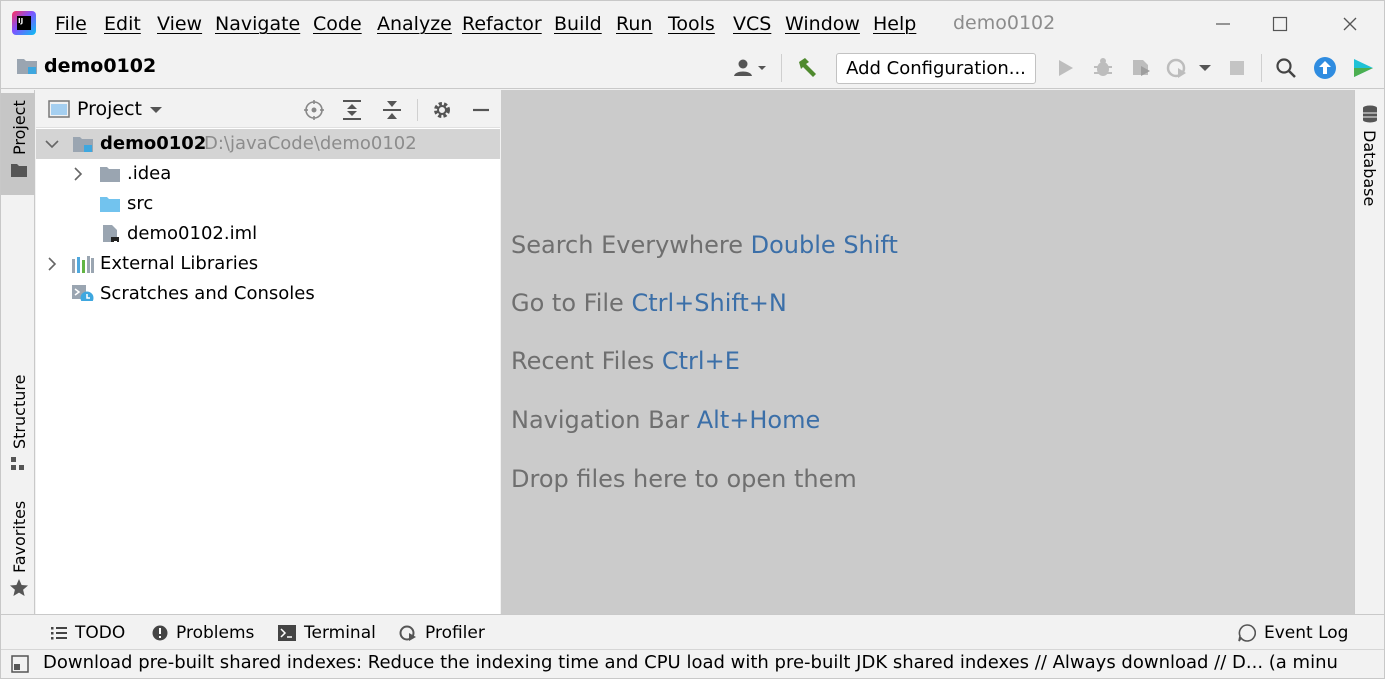 The height and width of the screenshot is (679, 1385). Describe the element at coordinates (567, 303) in the screenshot. I see `hint-text: Go to File` at that location.